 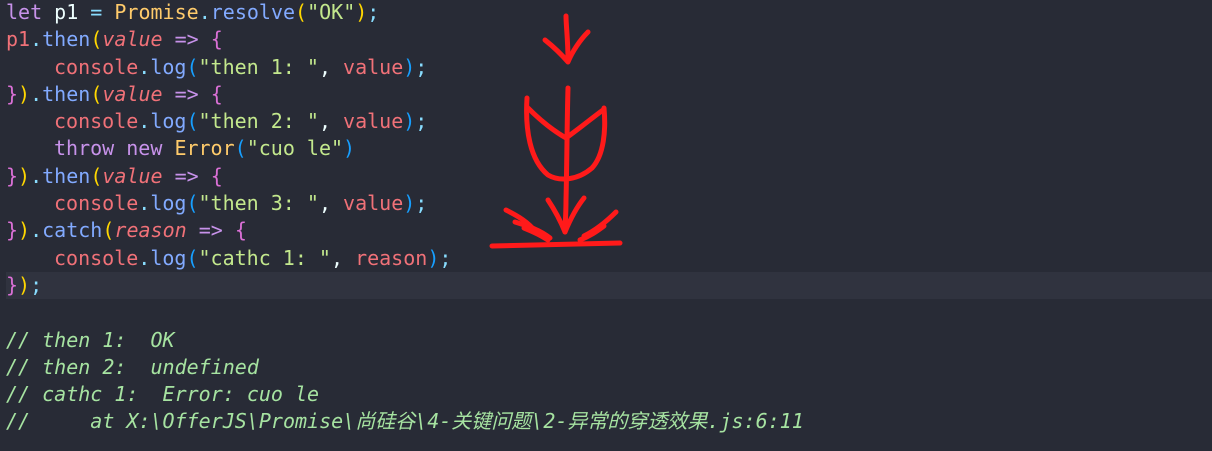 I want to click on code-line: console.log("then 2: ", value);, so click(x=609, y=121).